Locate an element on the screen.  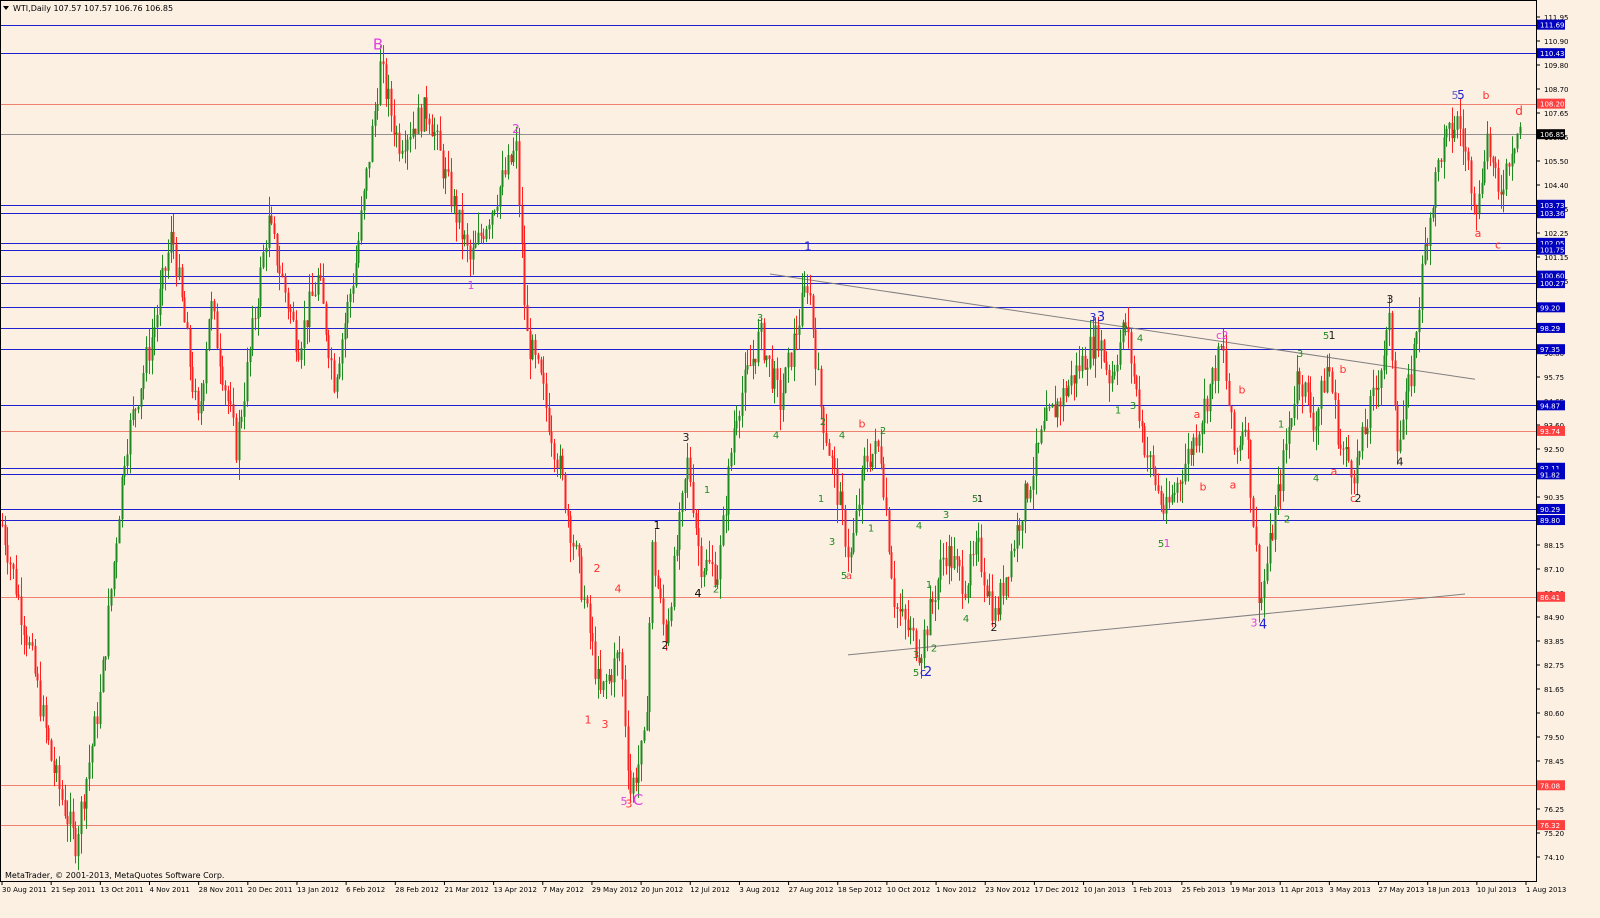
x-tick-label: 27 May 2013 is located at coordinates (1402, 890).